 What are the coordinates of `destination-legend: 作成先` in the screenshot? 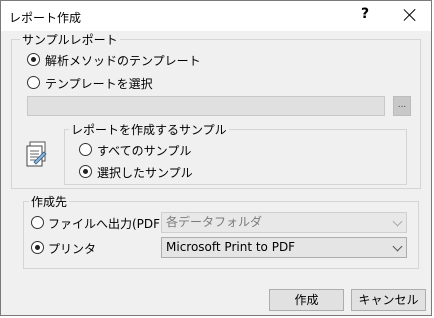 It's located at (49, 201).